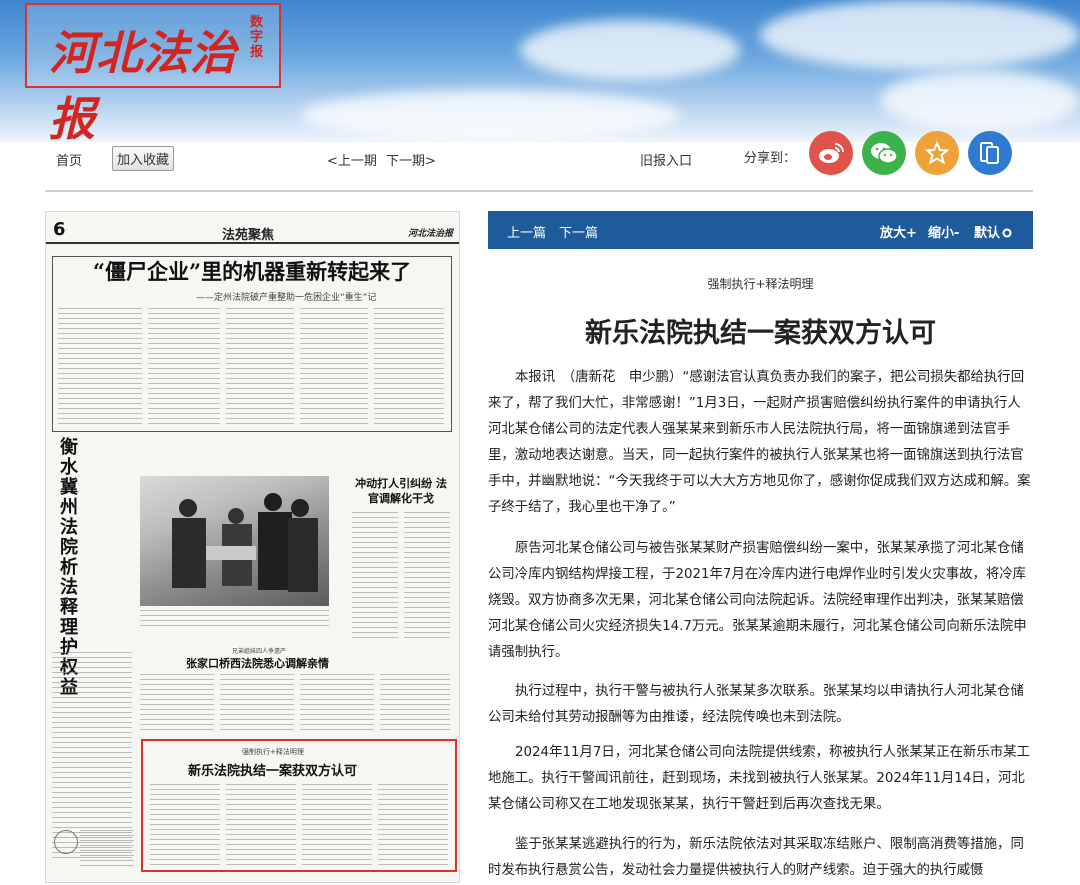 The image size is (1080, 885). What do you see at coordinates (245, 542) in the screenshot?
I see `people-photo-icon` at bounding box center [245, 542].